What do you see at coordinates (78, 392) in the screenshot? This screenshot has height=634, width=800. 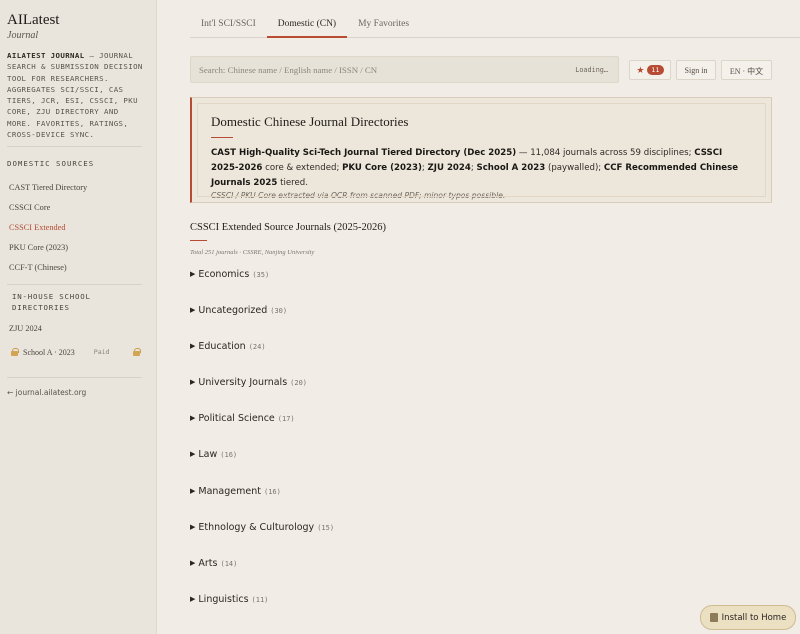 I see `back-to-site-link: ← journal.ailatest.org` at bounding box center [78, 392].